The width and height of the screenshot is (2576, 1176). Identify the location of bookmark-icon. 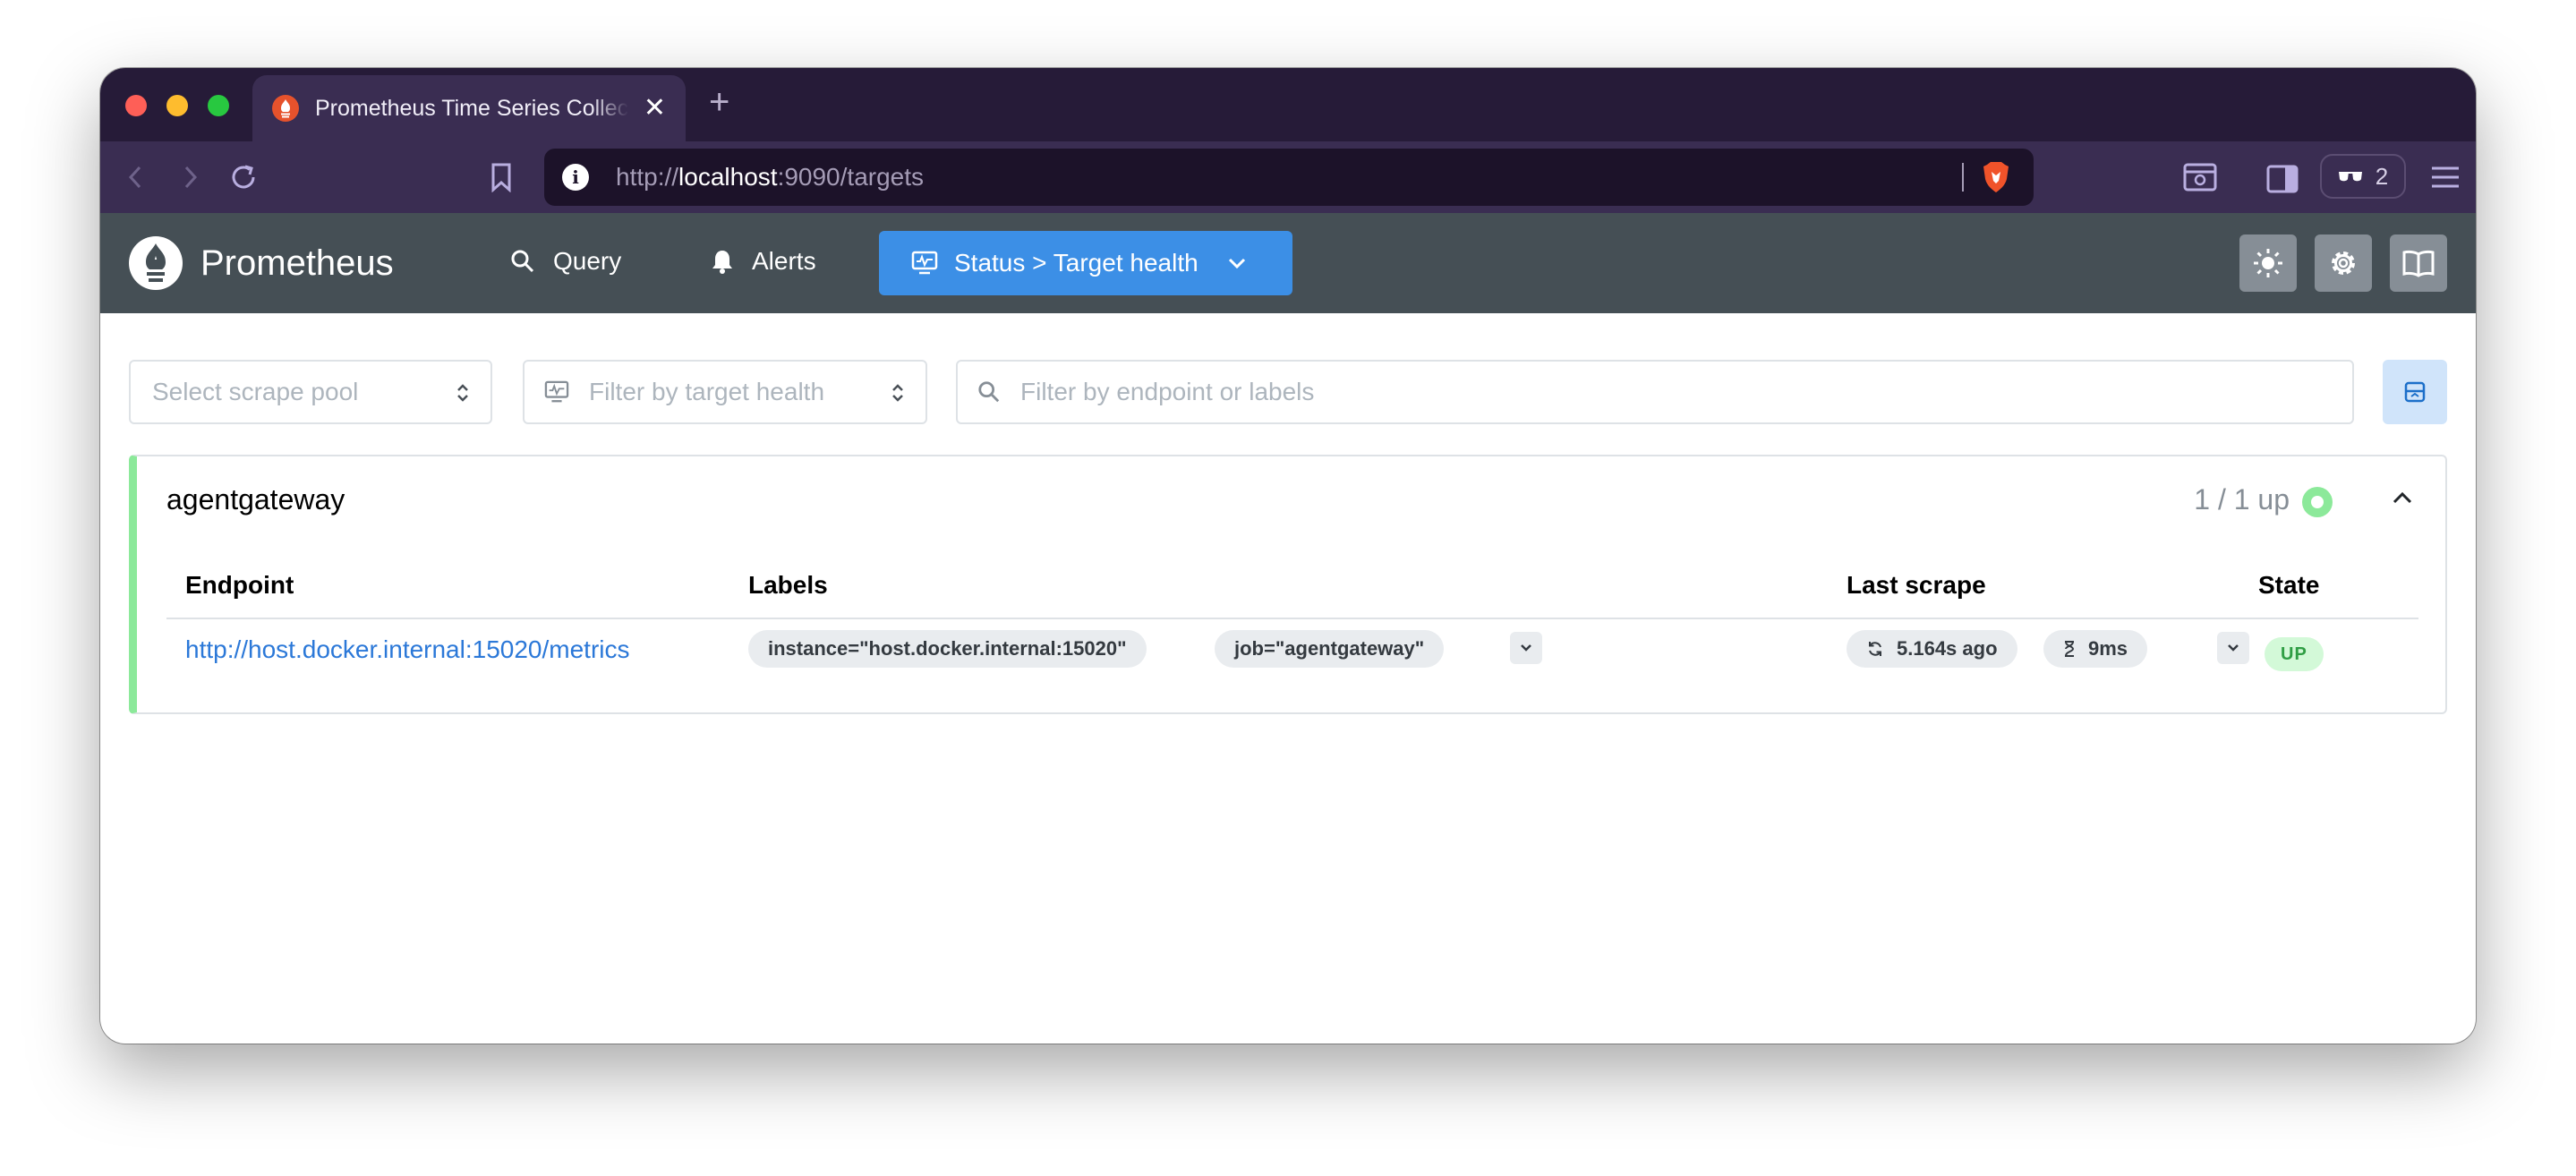
(501, 177).